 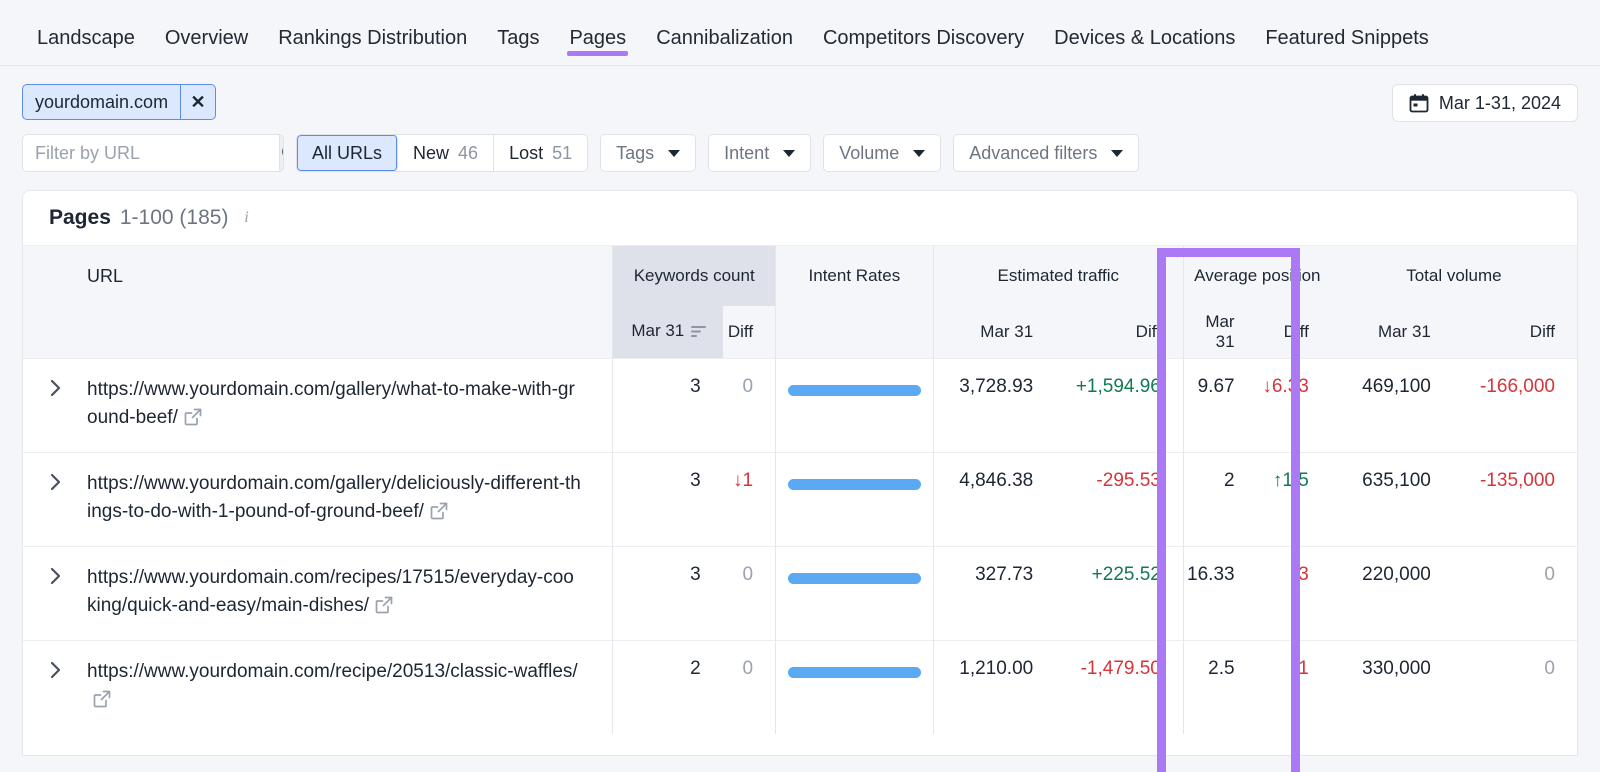 I want to click on dropdown-advanced-filters: Advanced filters, so click(x=1046, y=153).